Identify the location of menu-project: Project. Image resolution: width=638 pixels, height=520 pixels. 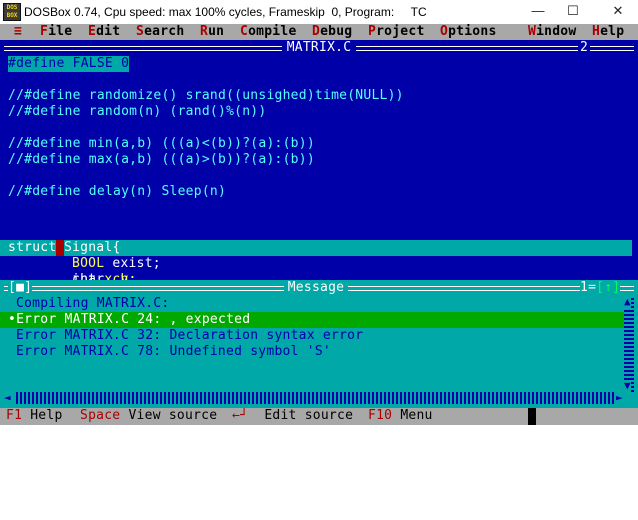
(396, 32).